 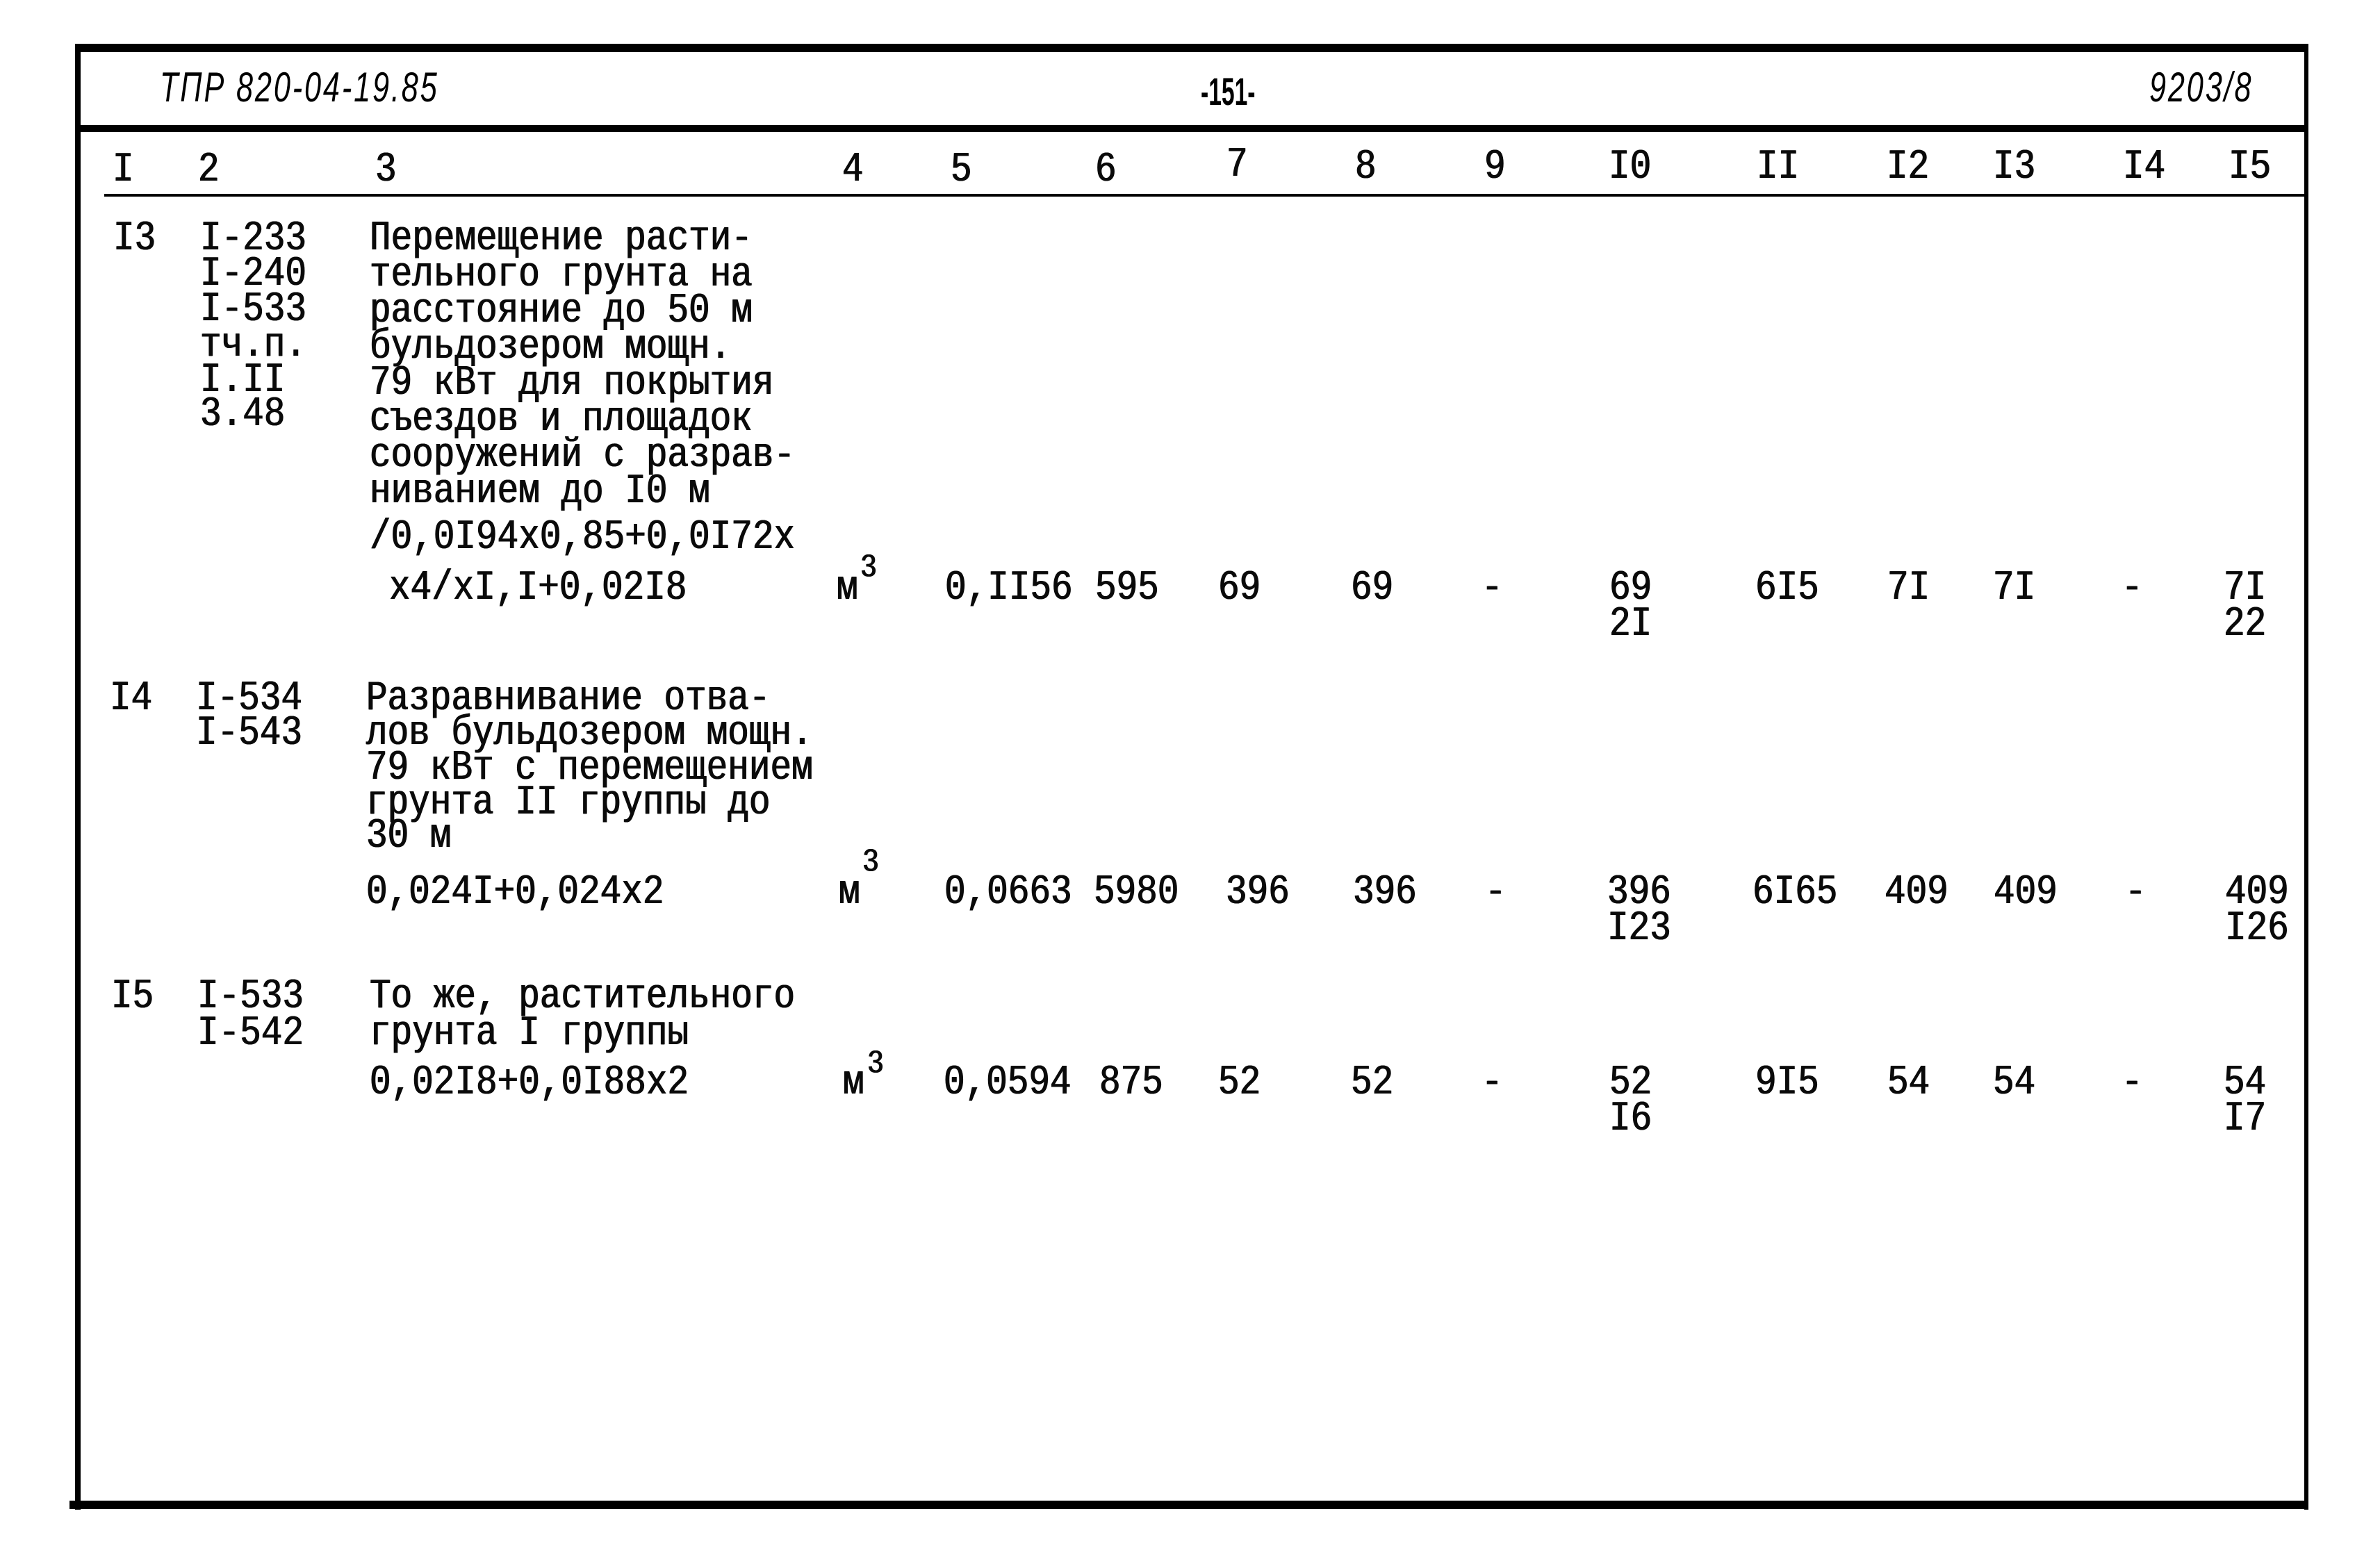 I want to click on column-header-3: 3, so click(x=386, y=170).